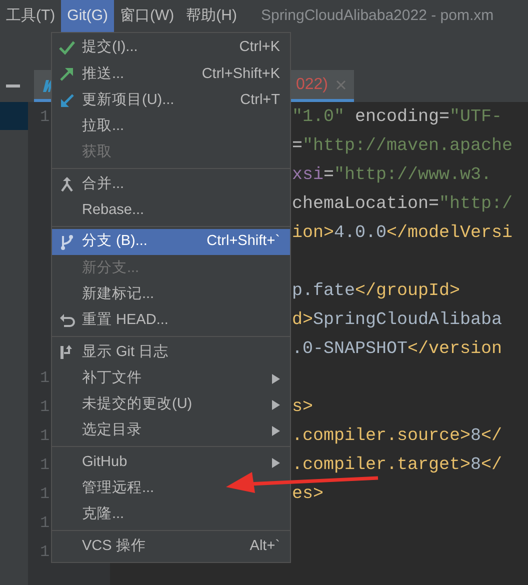 This screenshot has width=528, height=585. What do you see at coordinates (67, 242) in the screenshot?
I see `branch-icon` at bounding box center [67, 242].